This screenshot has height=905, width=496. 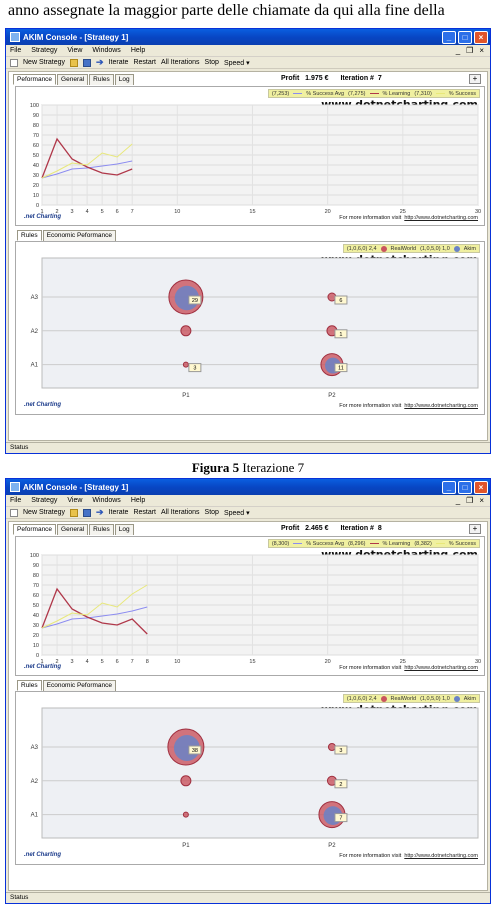 What do you see at coordinates (117, 212) in the screenshot?
I see `x-tick-label: 6` at bounding box center [117, 212].